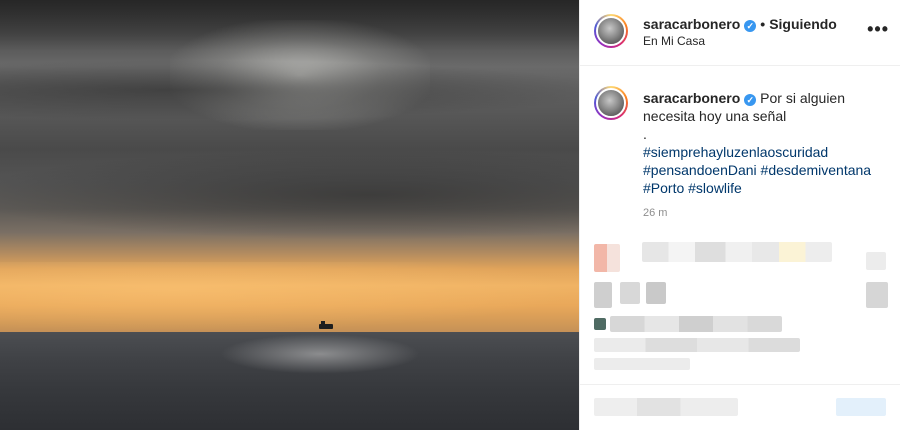  What do you see at coordinates (803, 24) in the screenshot?
I see `follow-status-button: Siguiendo` at bounding box center [803, 24].